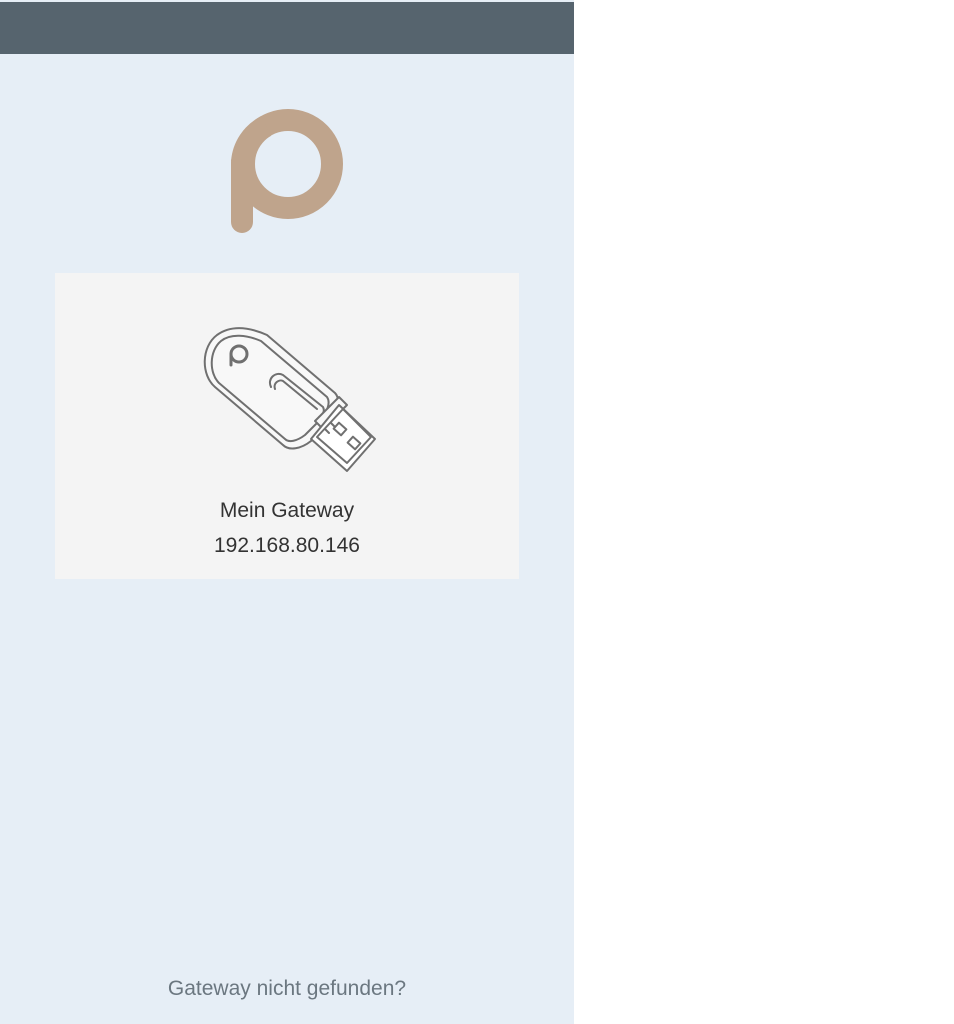 The height and width of the screenshot is (1024, 954). I want to click on gateway-name: Mein Gateway, so click(287, 510).